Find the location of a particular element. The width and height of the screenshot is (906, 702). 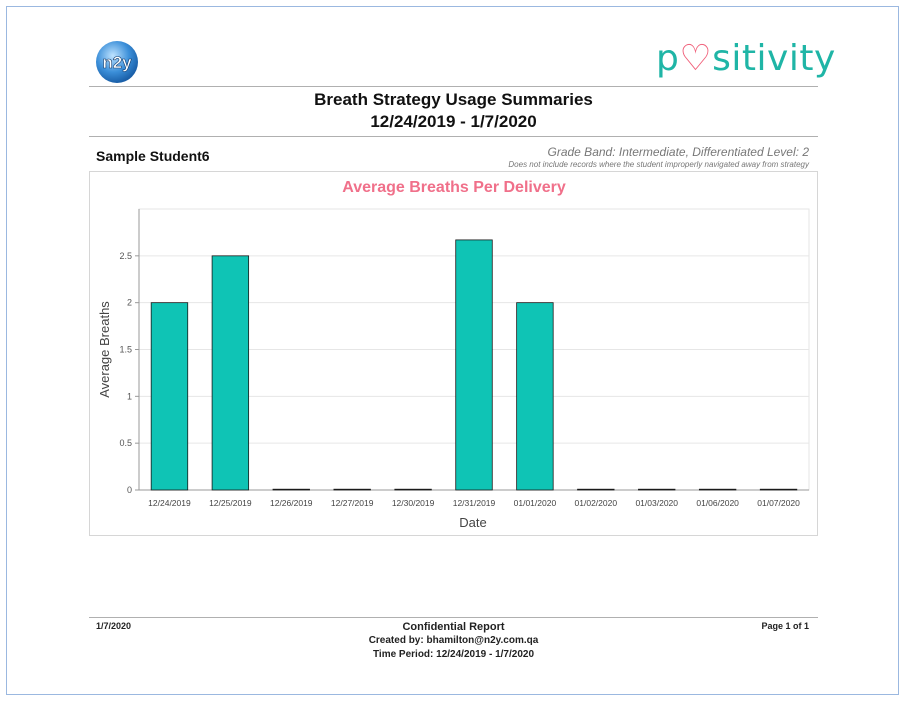

y-tick-label: 1.5 is located at coordinates (125, 350).